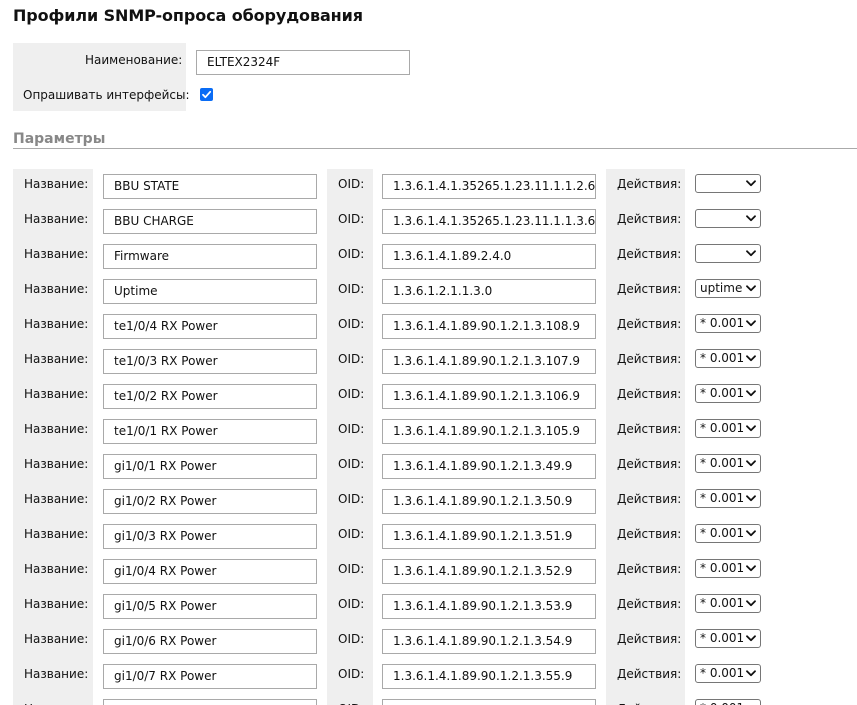 Image resolution: width=857 pixels, height=705 pixels. I want to click on param-name-input: gi1/0/2 RX Power, so click(210, 501).